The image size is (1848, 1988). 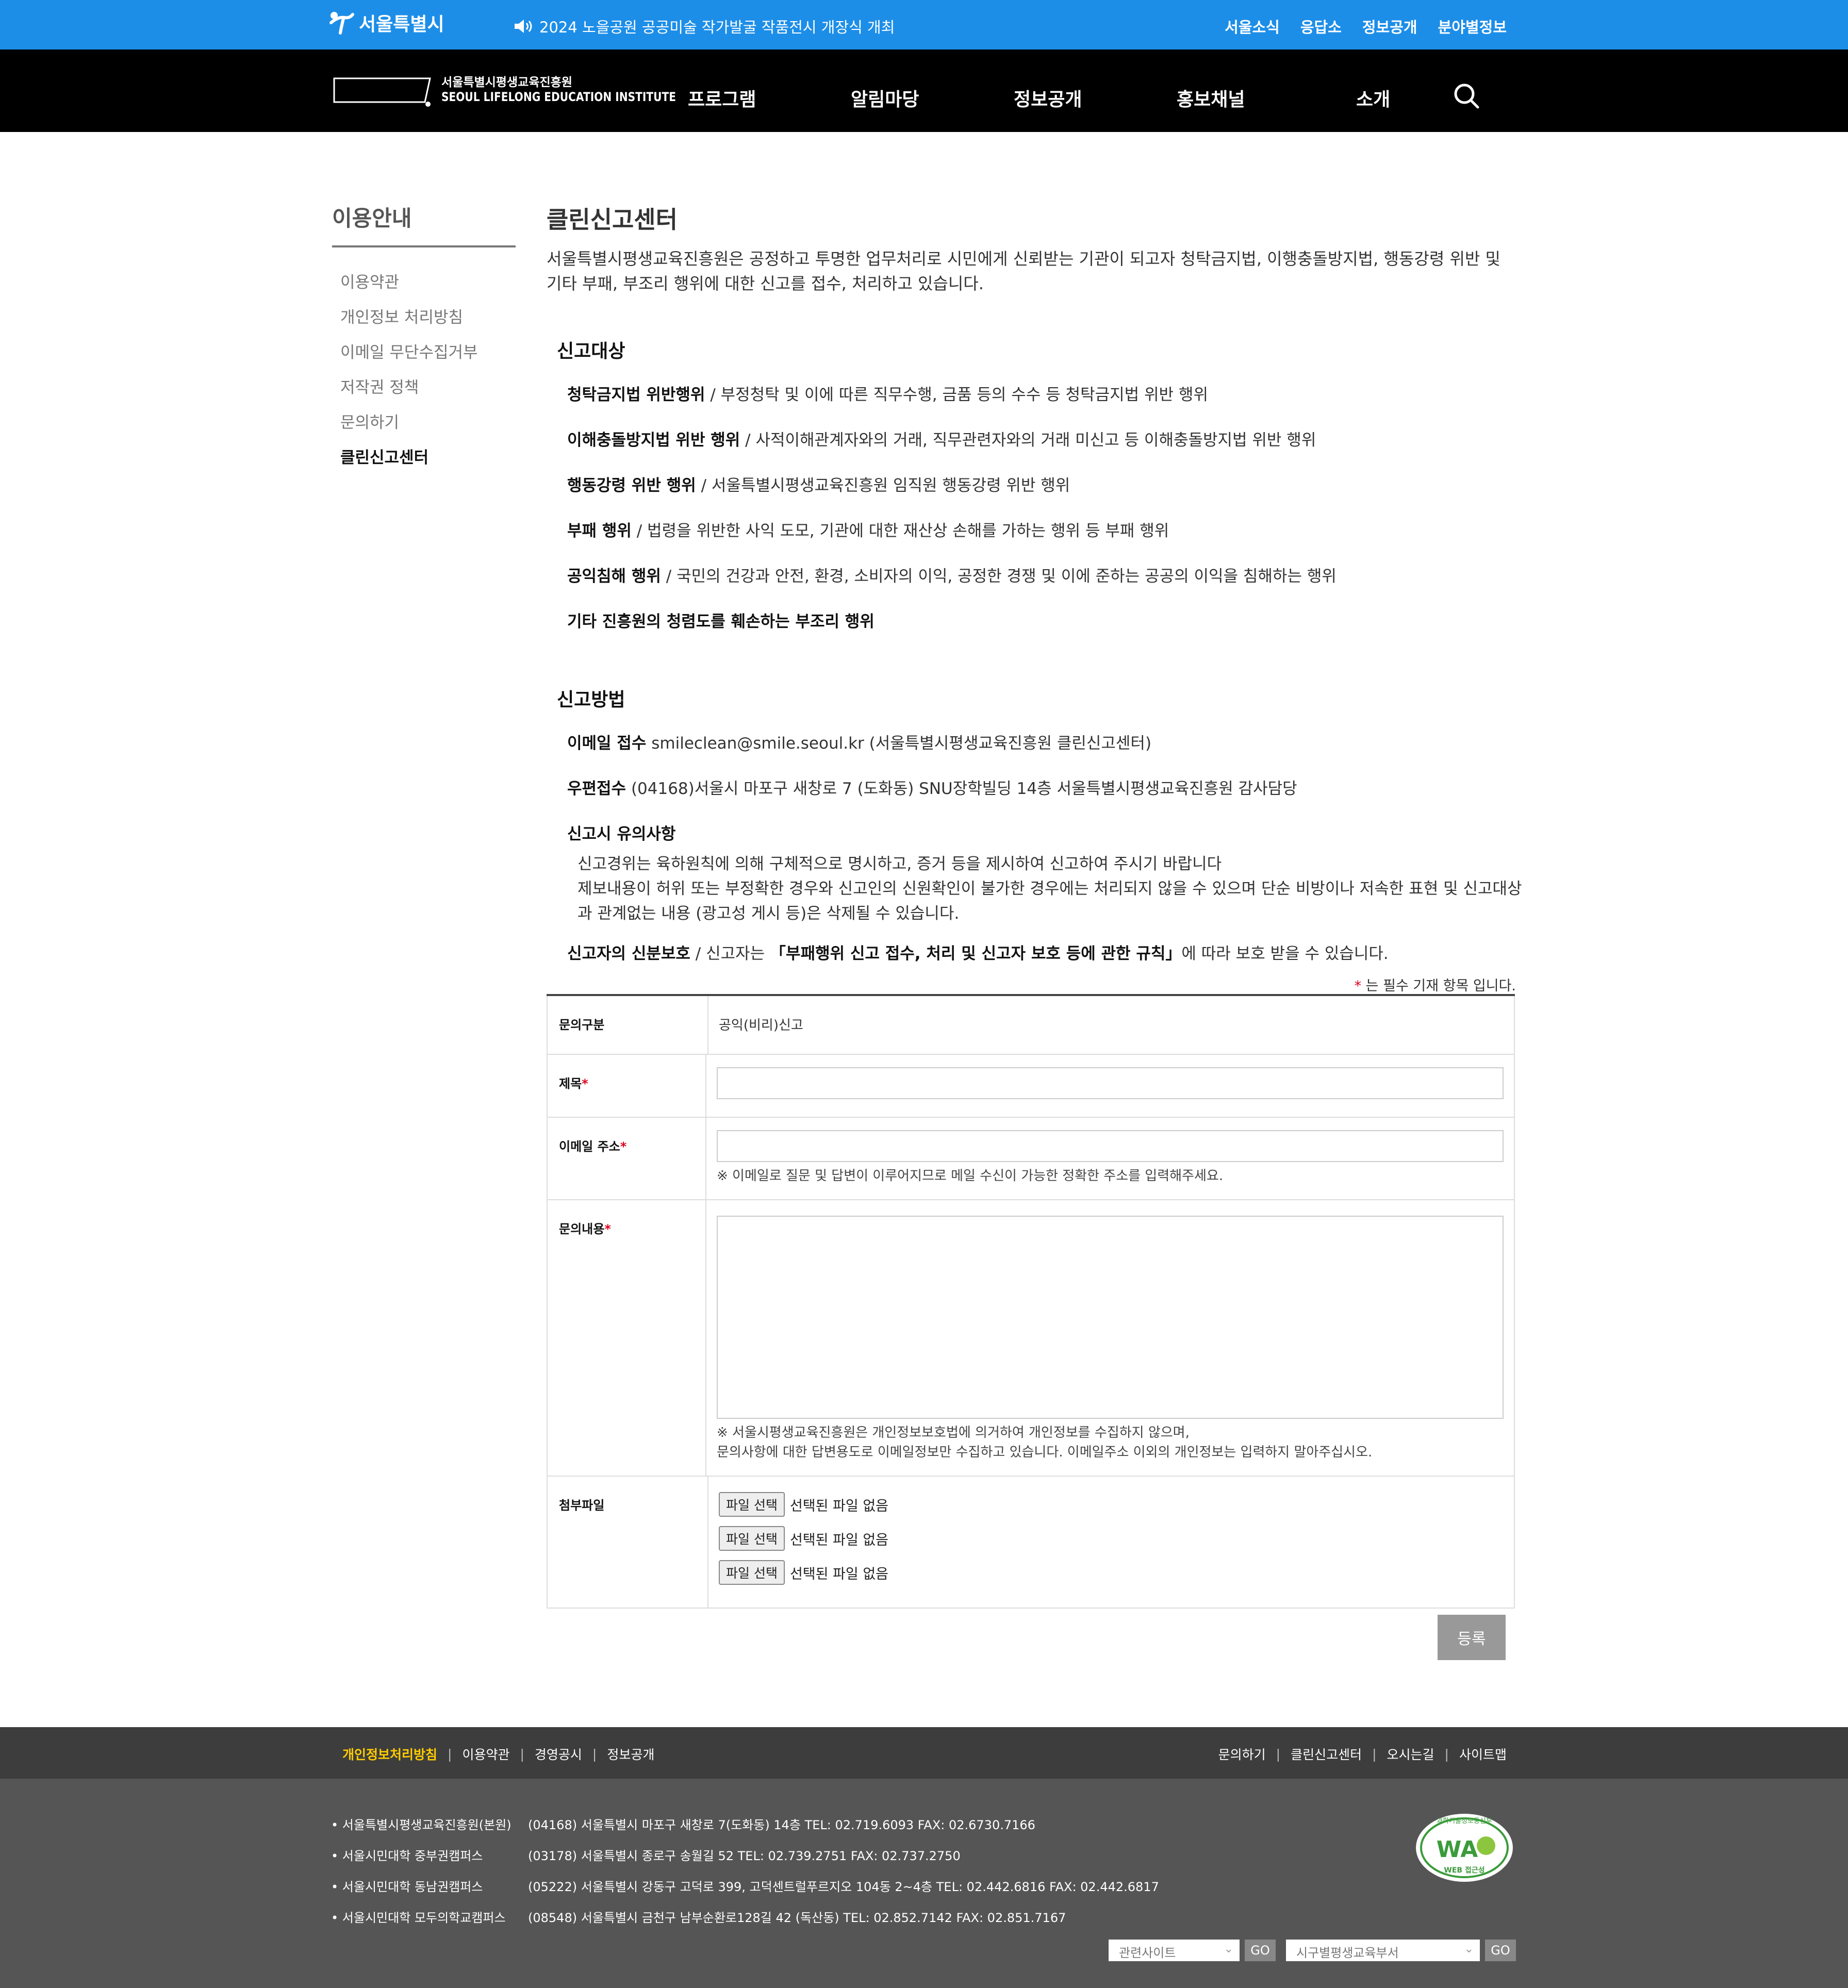 What do you see at coordinates (1252, 26) in the screenshot?
I see `top-link-news: 서울소식` at bounding box center [1252, 26].